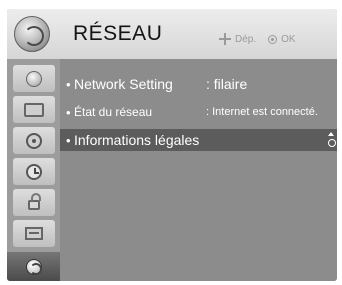 This screenshot has height=285, width=342. Describe the element at coordinates (113, 112) in the screenshot. I see `menu-item-label: État du réseau` at that location.